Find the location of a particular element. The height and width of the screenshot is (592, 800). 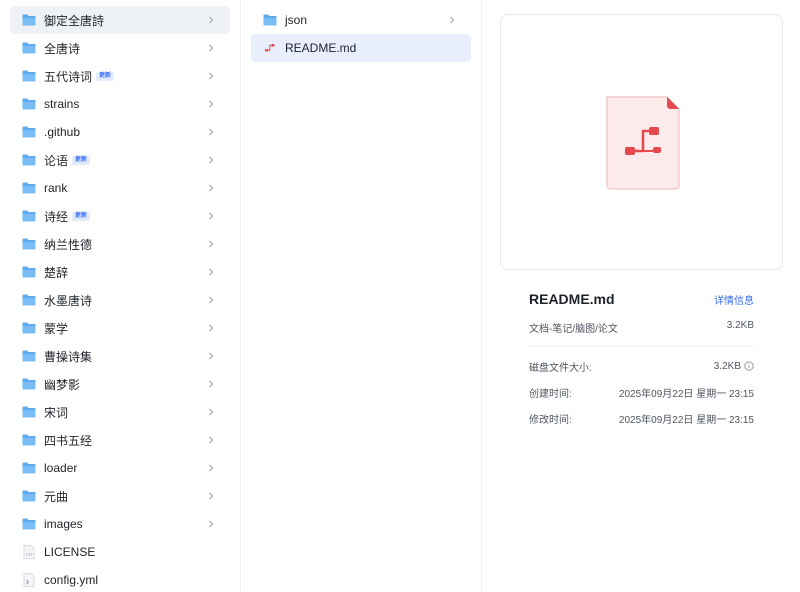

item-name: LICENSE is located at coordinates (70, 552).